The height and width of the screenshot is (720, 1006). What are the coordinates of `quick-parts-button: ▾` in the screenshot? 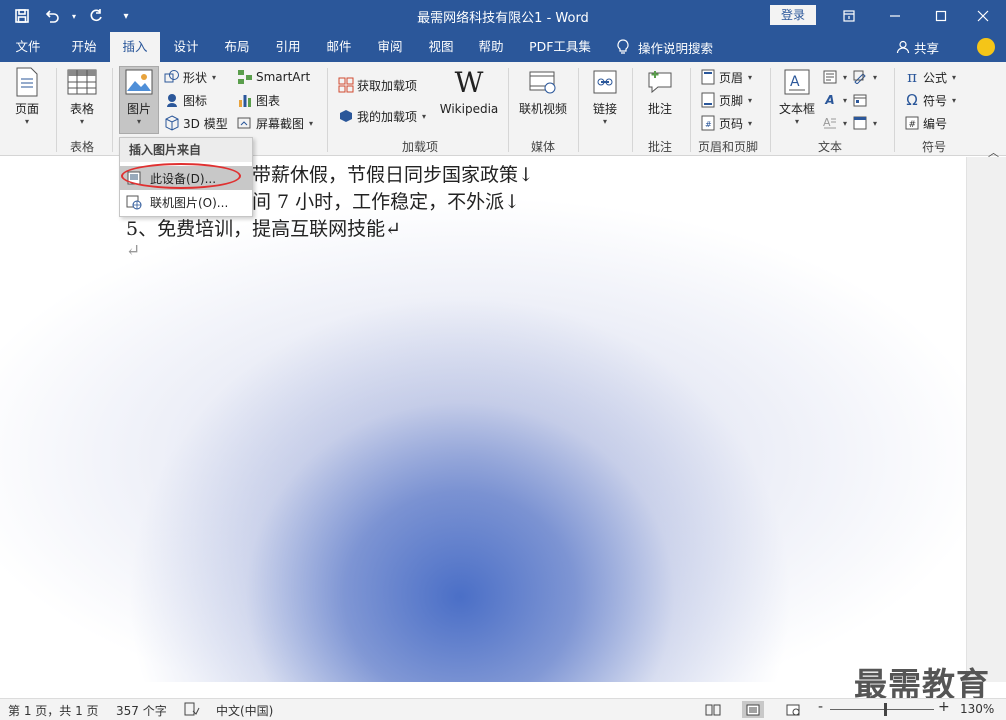 It's located at (834, 77).